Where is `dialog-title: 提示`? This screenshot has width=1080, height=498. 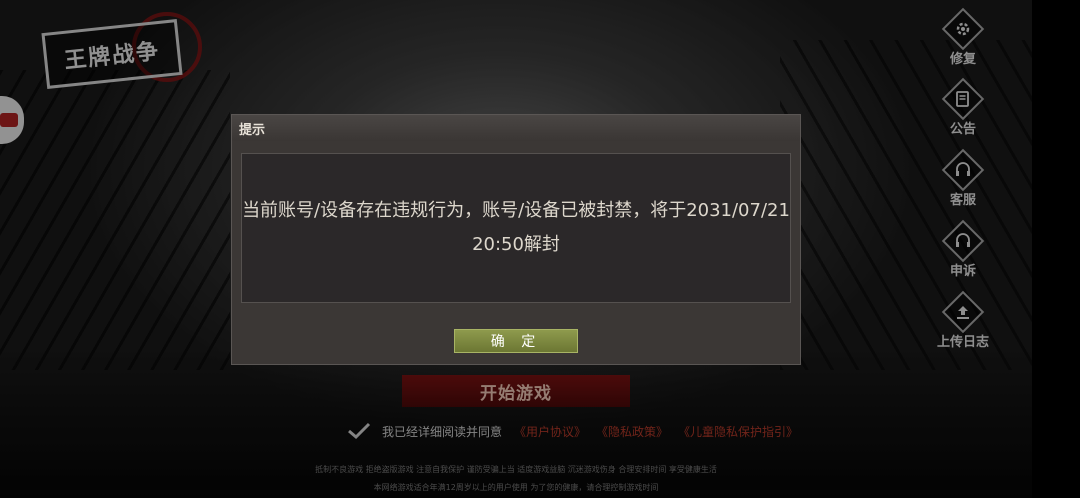
dialog-title: 提示 is located at coordinates (252, 130).